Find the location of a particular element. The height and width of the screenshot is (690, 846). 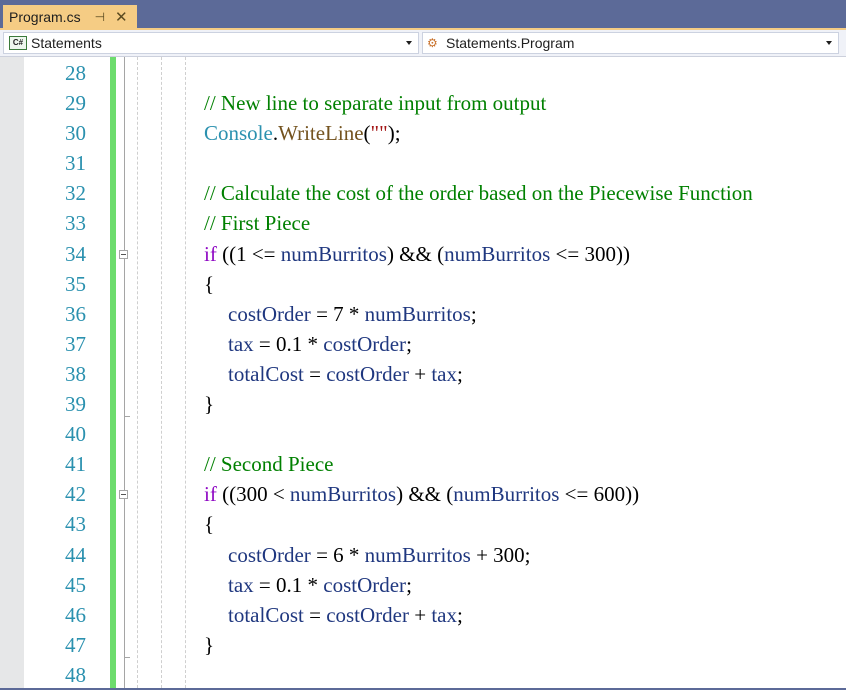

code-line: 38 totalCost = costOrder + tax; is located at coordinates (435, 373).